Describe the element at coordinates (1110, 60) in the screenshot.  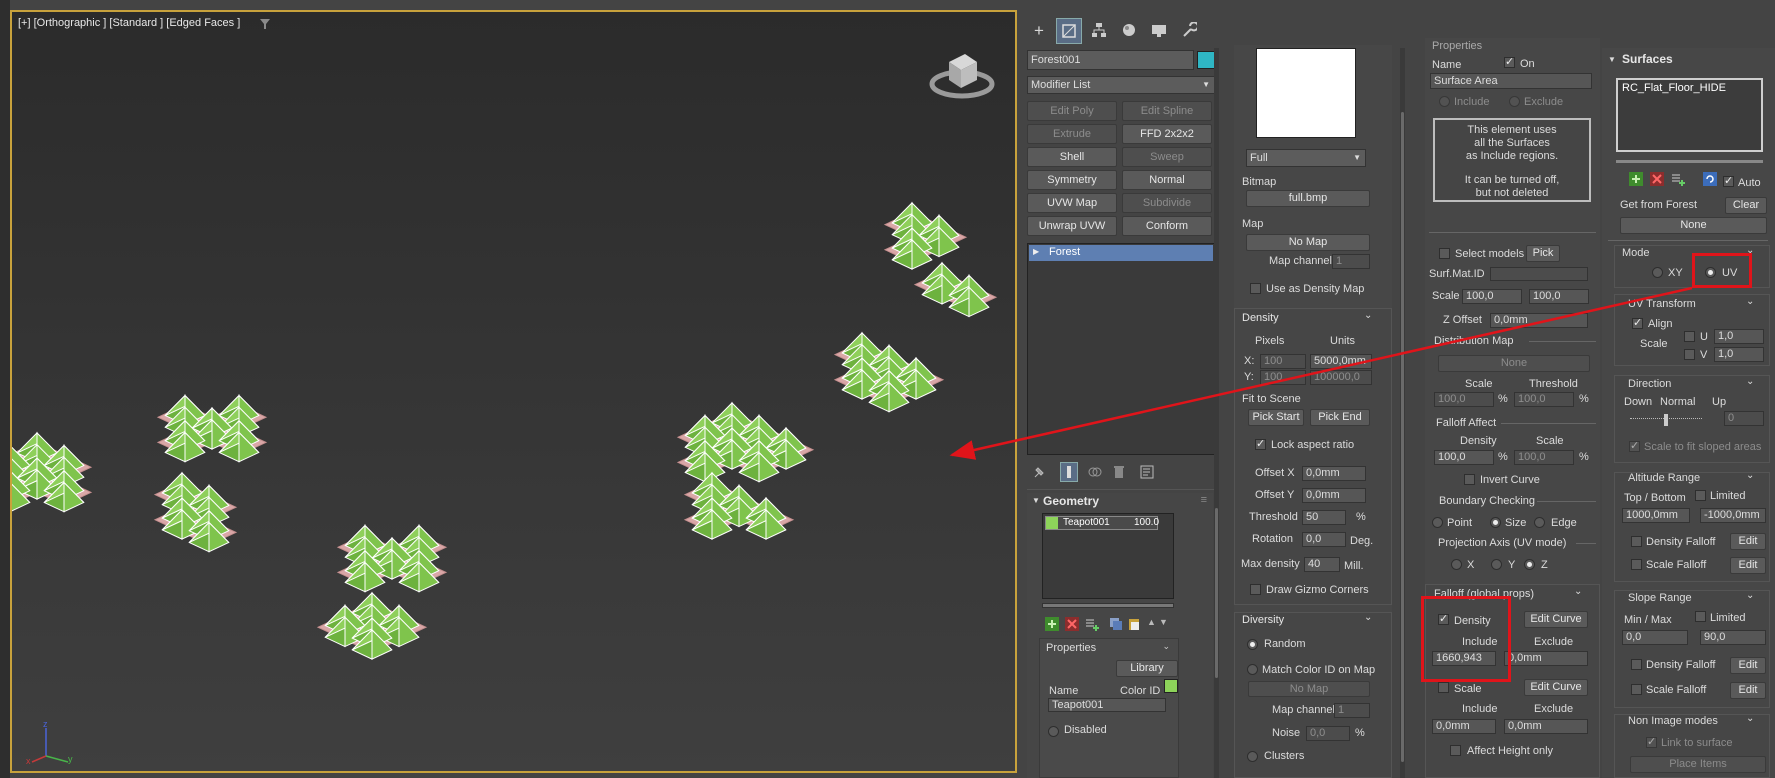
I see `object-name-field: Forest001` at that location.